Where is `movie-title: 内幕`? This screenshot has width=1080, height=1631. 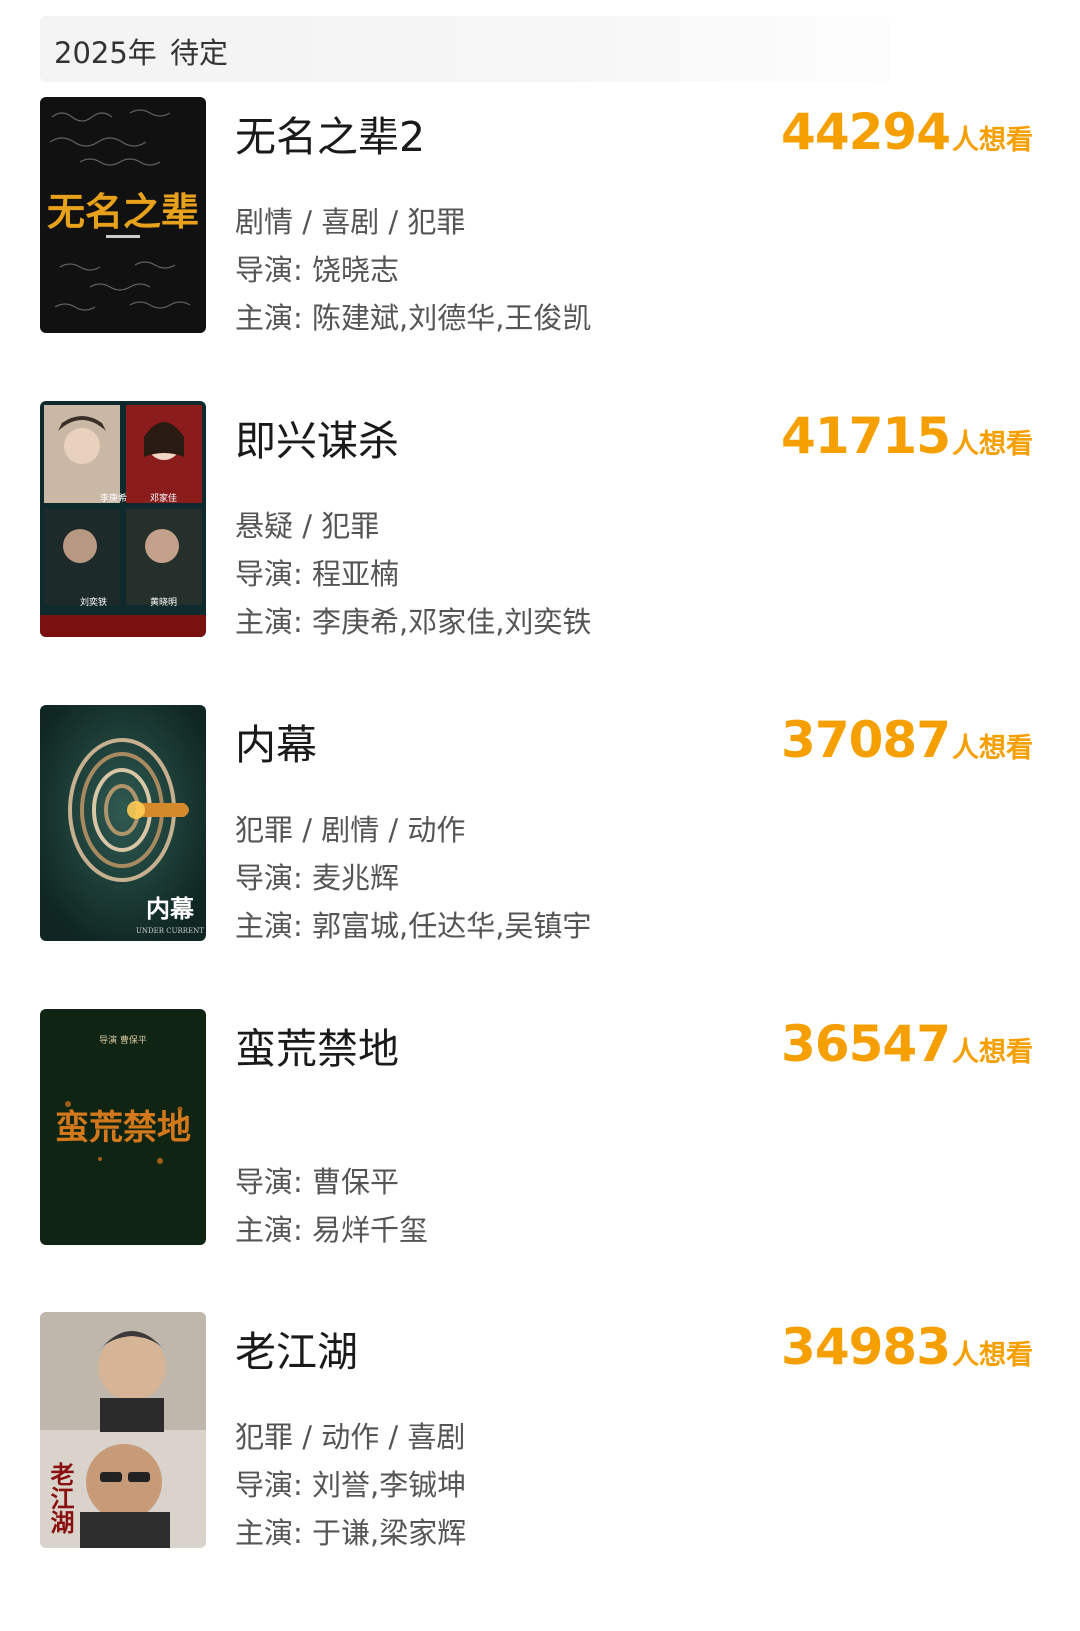 movie-title: 内幕 is located at coordinates (276, 741).